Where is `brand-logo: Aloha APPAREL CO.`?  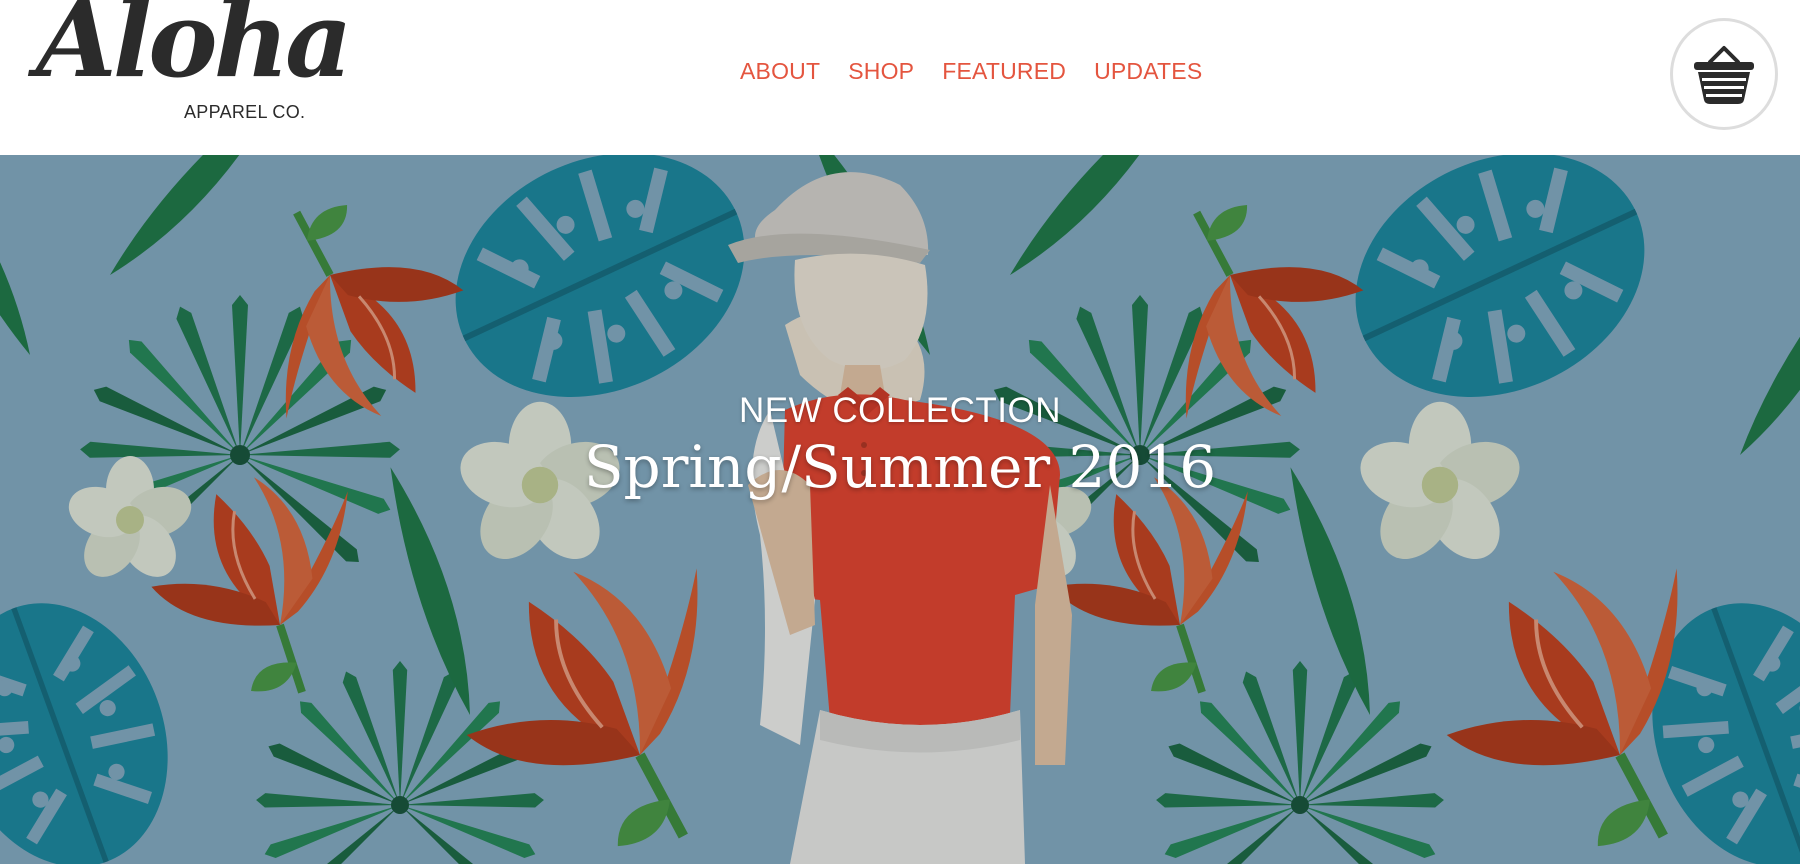
brand-logo: Aloha APPAREL CO. is located at coordinates (194, 63).